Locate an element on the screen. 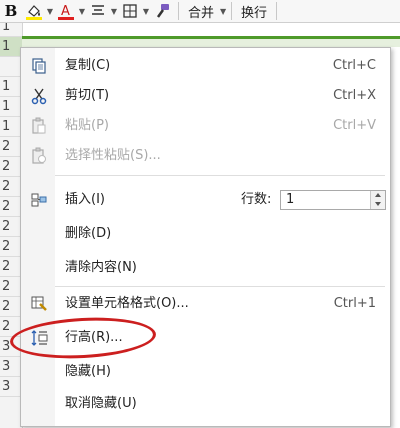  merge-dropdown: ▼ is located at coordinates (223, 11).